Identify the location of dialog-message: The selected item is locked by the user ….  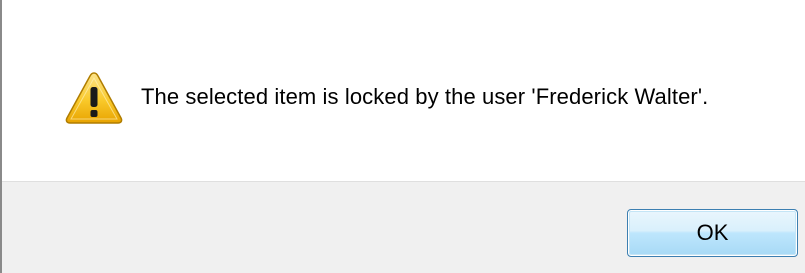
(425, 96).